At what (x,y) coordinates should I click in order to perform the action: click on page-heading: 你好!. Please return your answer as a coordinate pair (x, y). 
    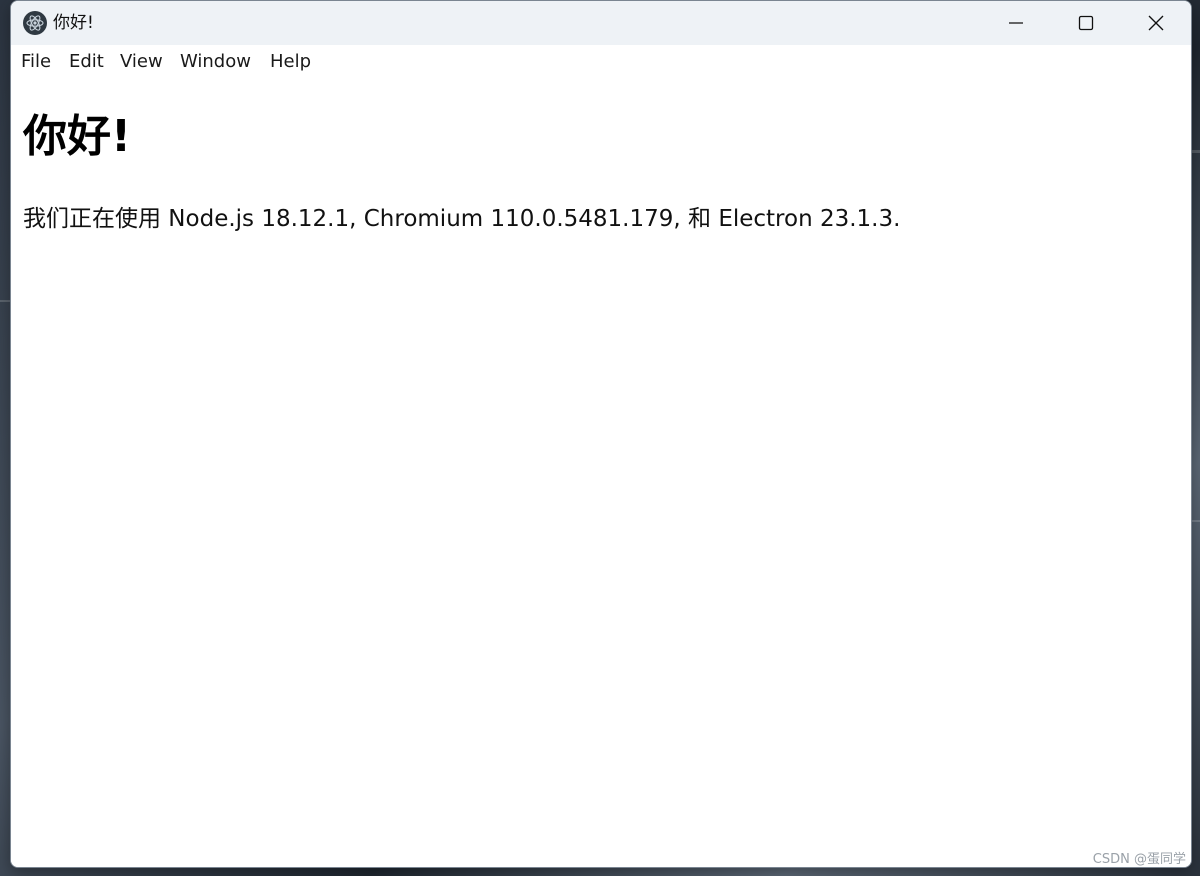
    Looking at the image, I should click on (77, 136).